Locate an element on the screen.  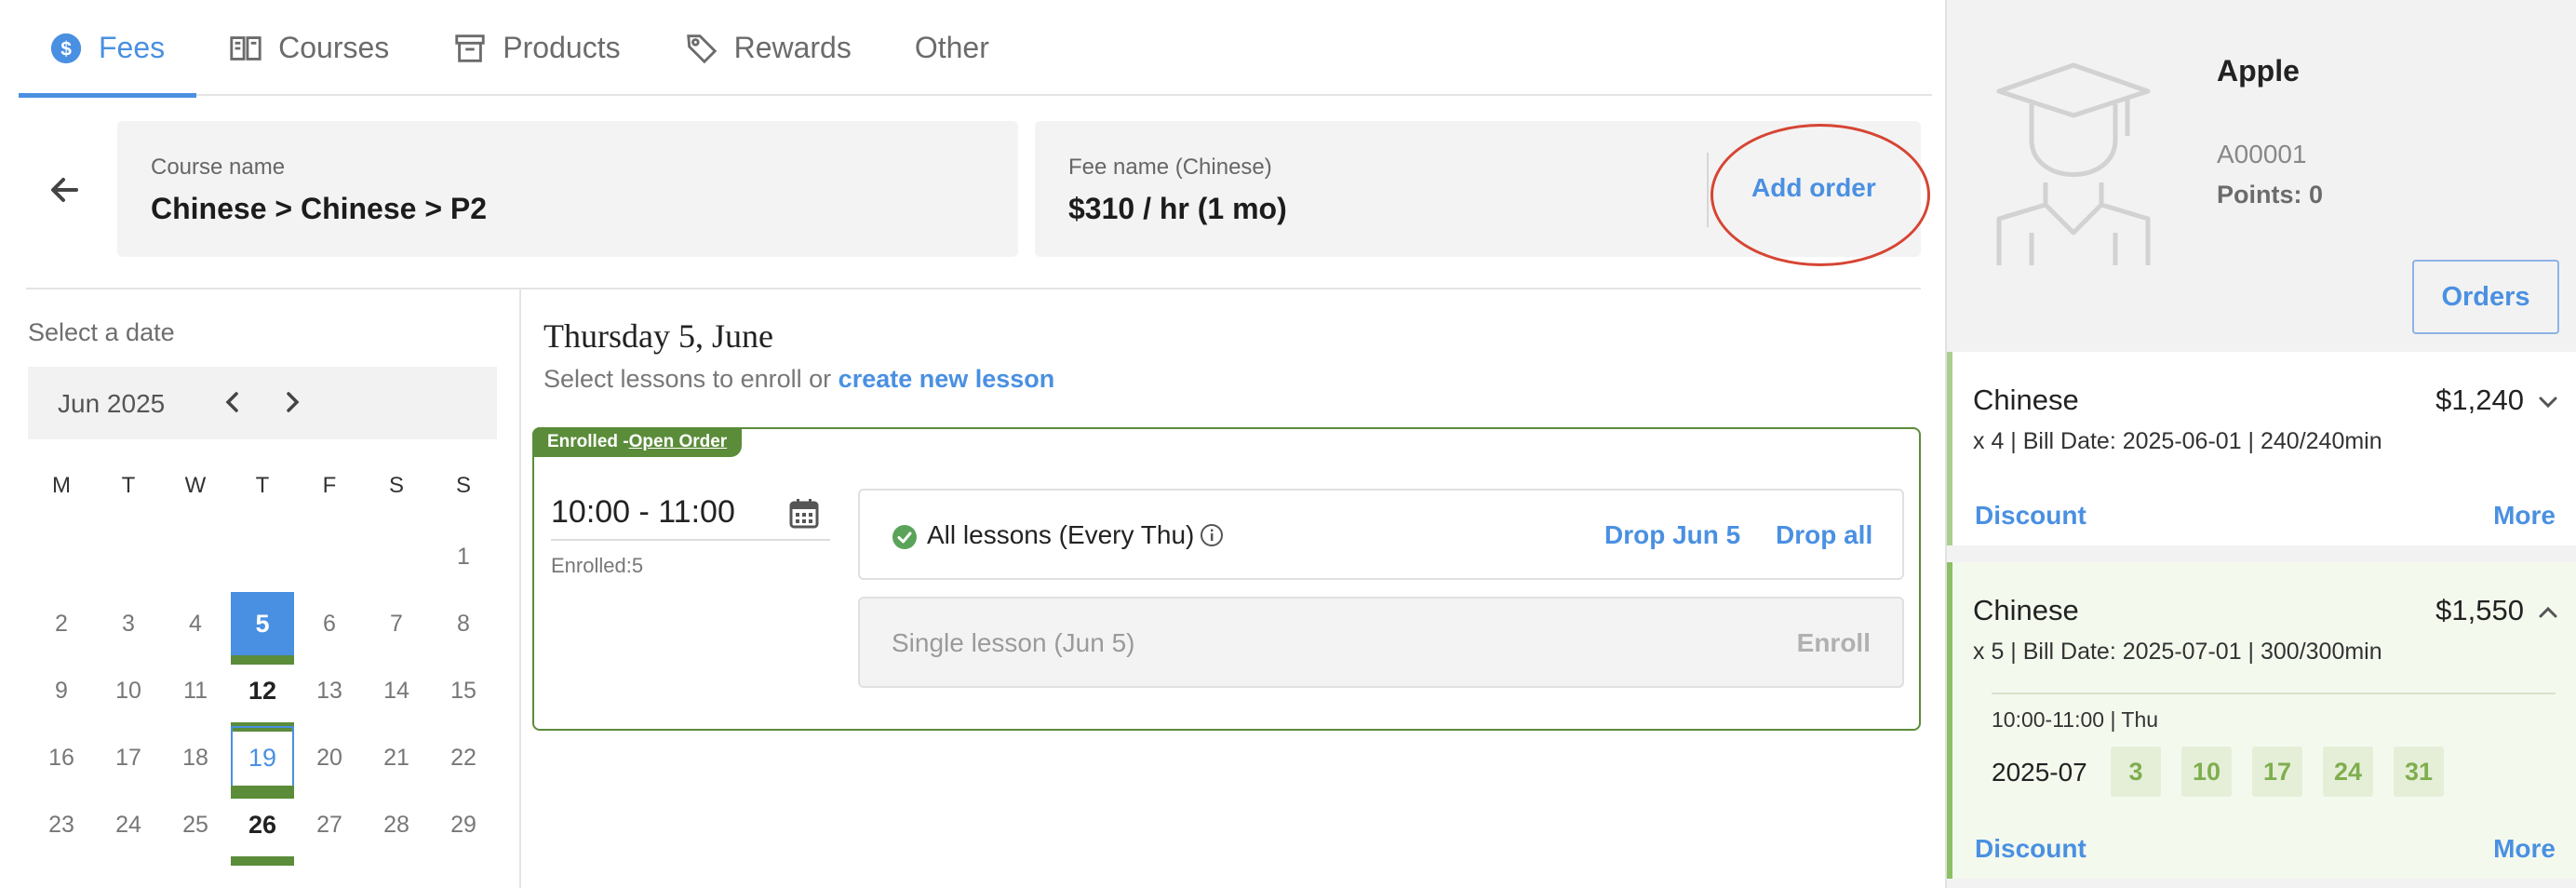
calendar-day: 7 is located at coordinates (396, 623).